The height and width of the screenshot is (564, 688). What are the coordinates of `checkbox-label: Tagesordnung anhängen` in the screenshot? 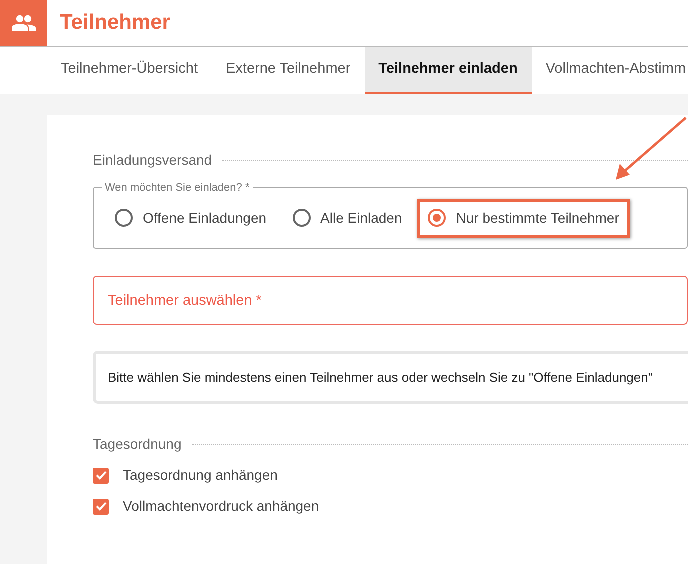 It's located at (200, 475).